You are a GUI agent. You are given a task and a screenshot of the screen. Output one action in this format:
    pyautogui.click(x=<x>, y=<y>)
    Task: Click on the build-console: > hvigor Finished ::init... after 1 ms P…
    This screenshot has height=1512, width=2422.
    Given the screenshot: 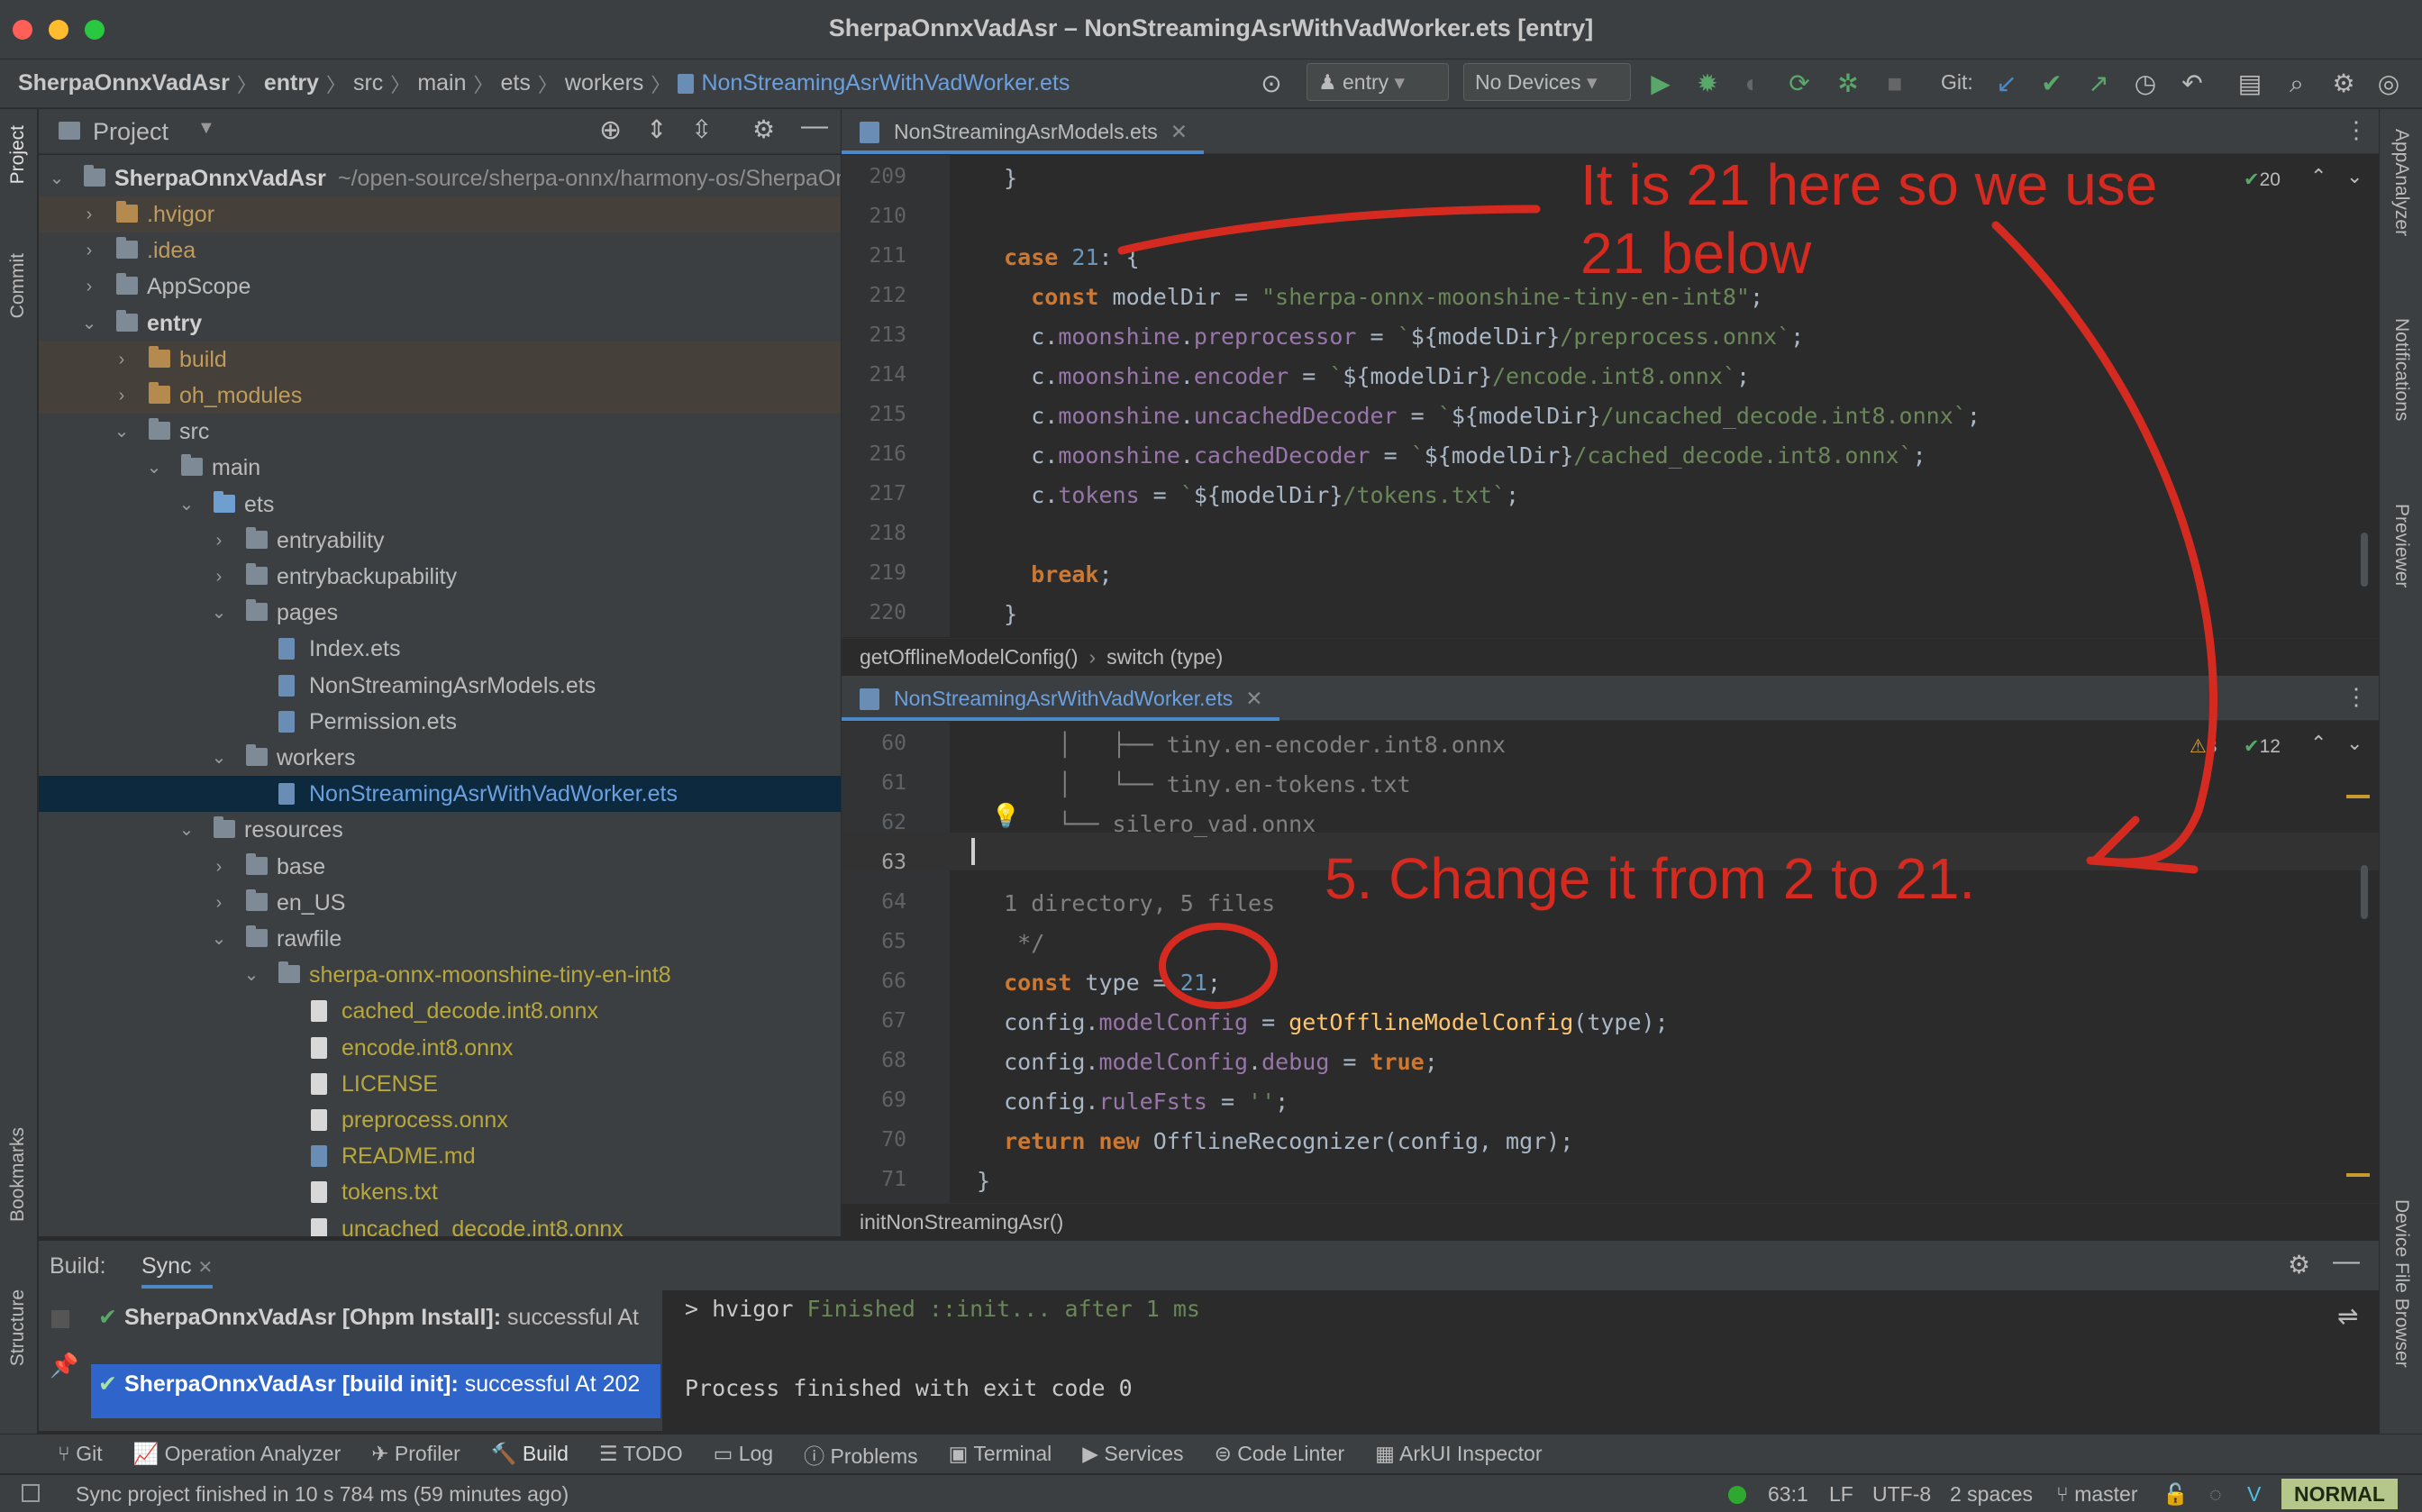 What is the action you would take?
    pyautogui.click(x=1496, y=1360)
    